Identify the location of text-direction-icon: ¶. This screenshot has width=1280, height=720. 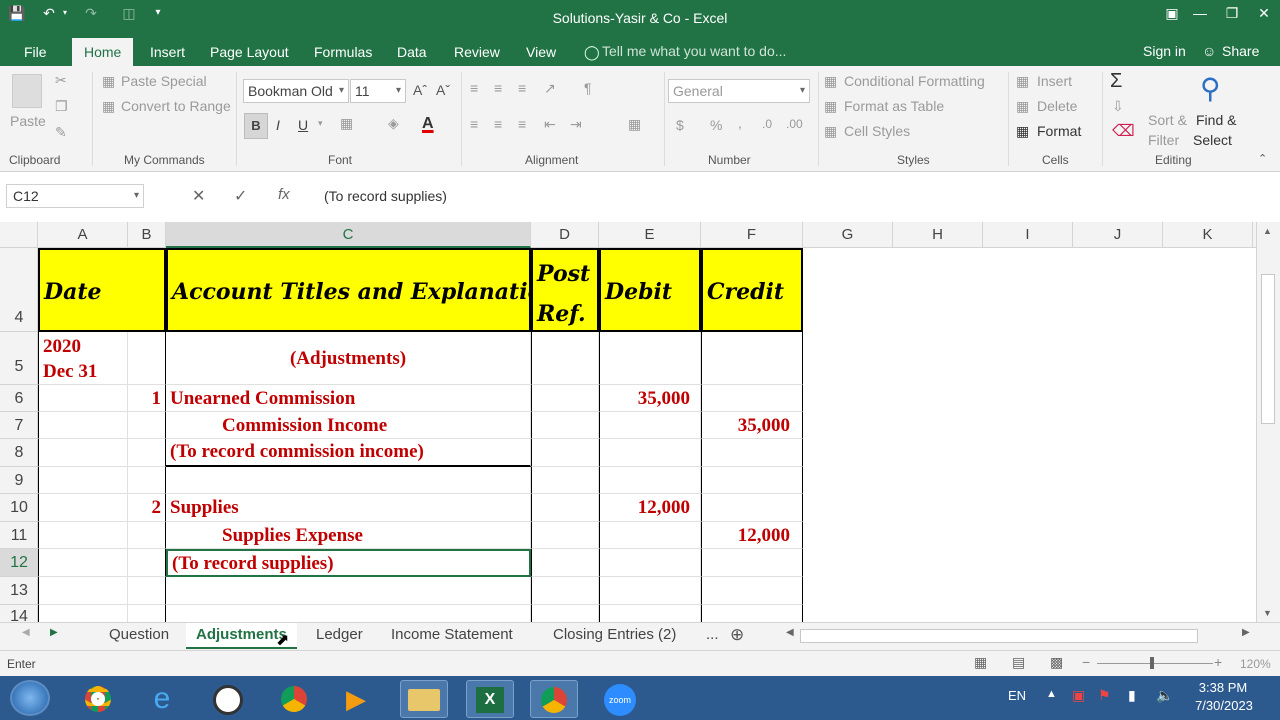
(588, 88).